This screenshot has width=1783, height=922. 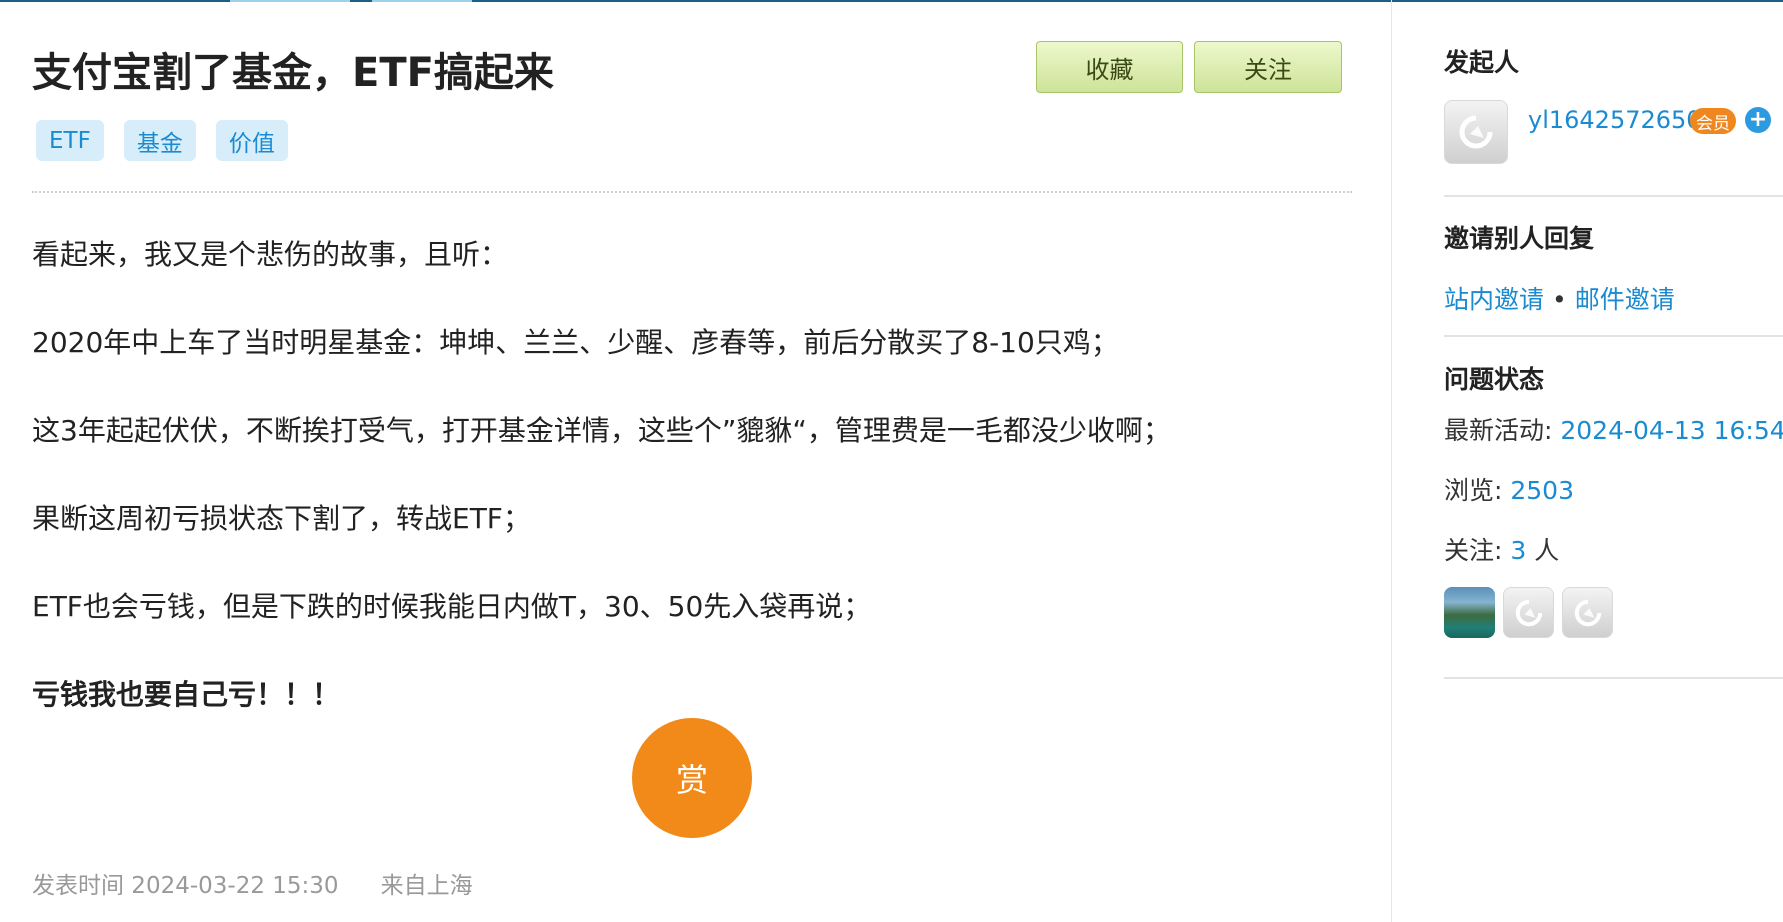 I want to click on initiator-avatar, so click(x=1476, y=132).